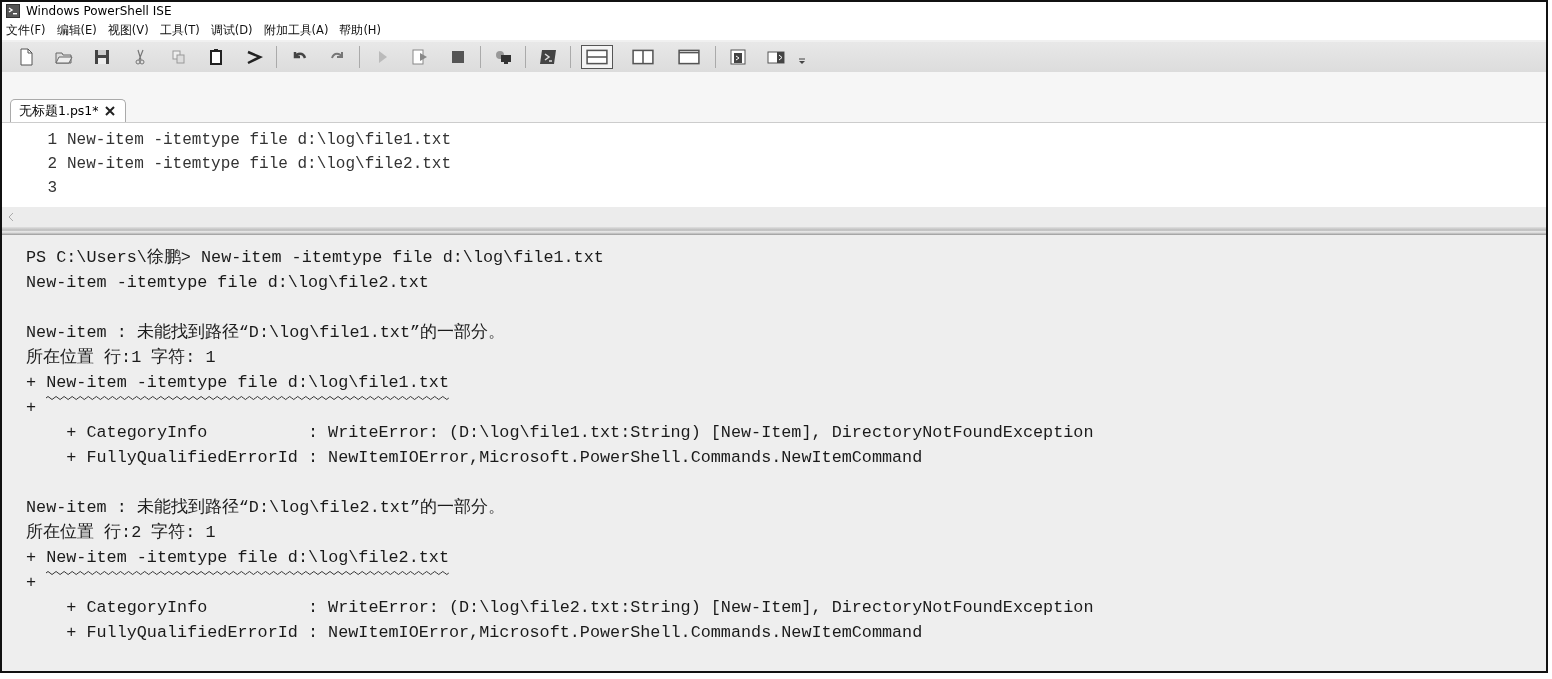 Image resolution: width=1552 pixels, height=679 pixels. Describe the element at coordinates (315, 257) in the screenshot. I see `console-line: PS C:\Users\徐鹏> New-item -itemtype file d:\log\file1.txt` at that location.